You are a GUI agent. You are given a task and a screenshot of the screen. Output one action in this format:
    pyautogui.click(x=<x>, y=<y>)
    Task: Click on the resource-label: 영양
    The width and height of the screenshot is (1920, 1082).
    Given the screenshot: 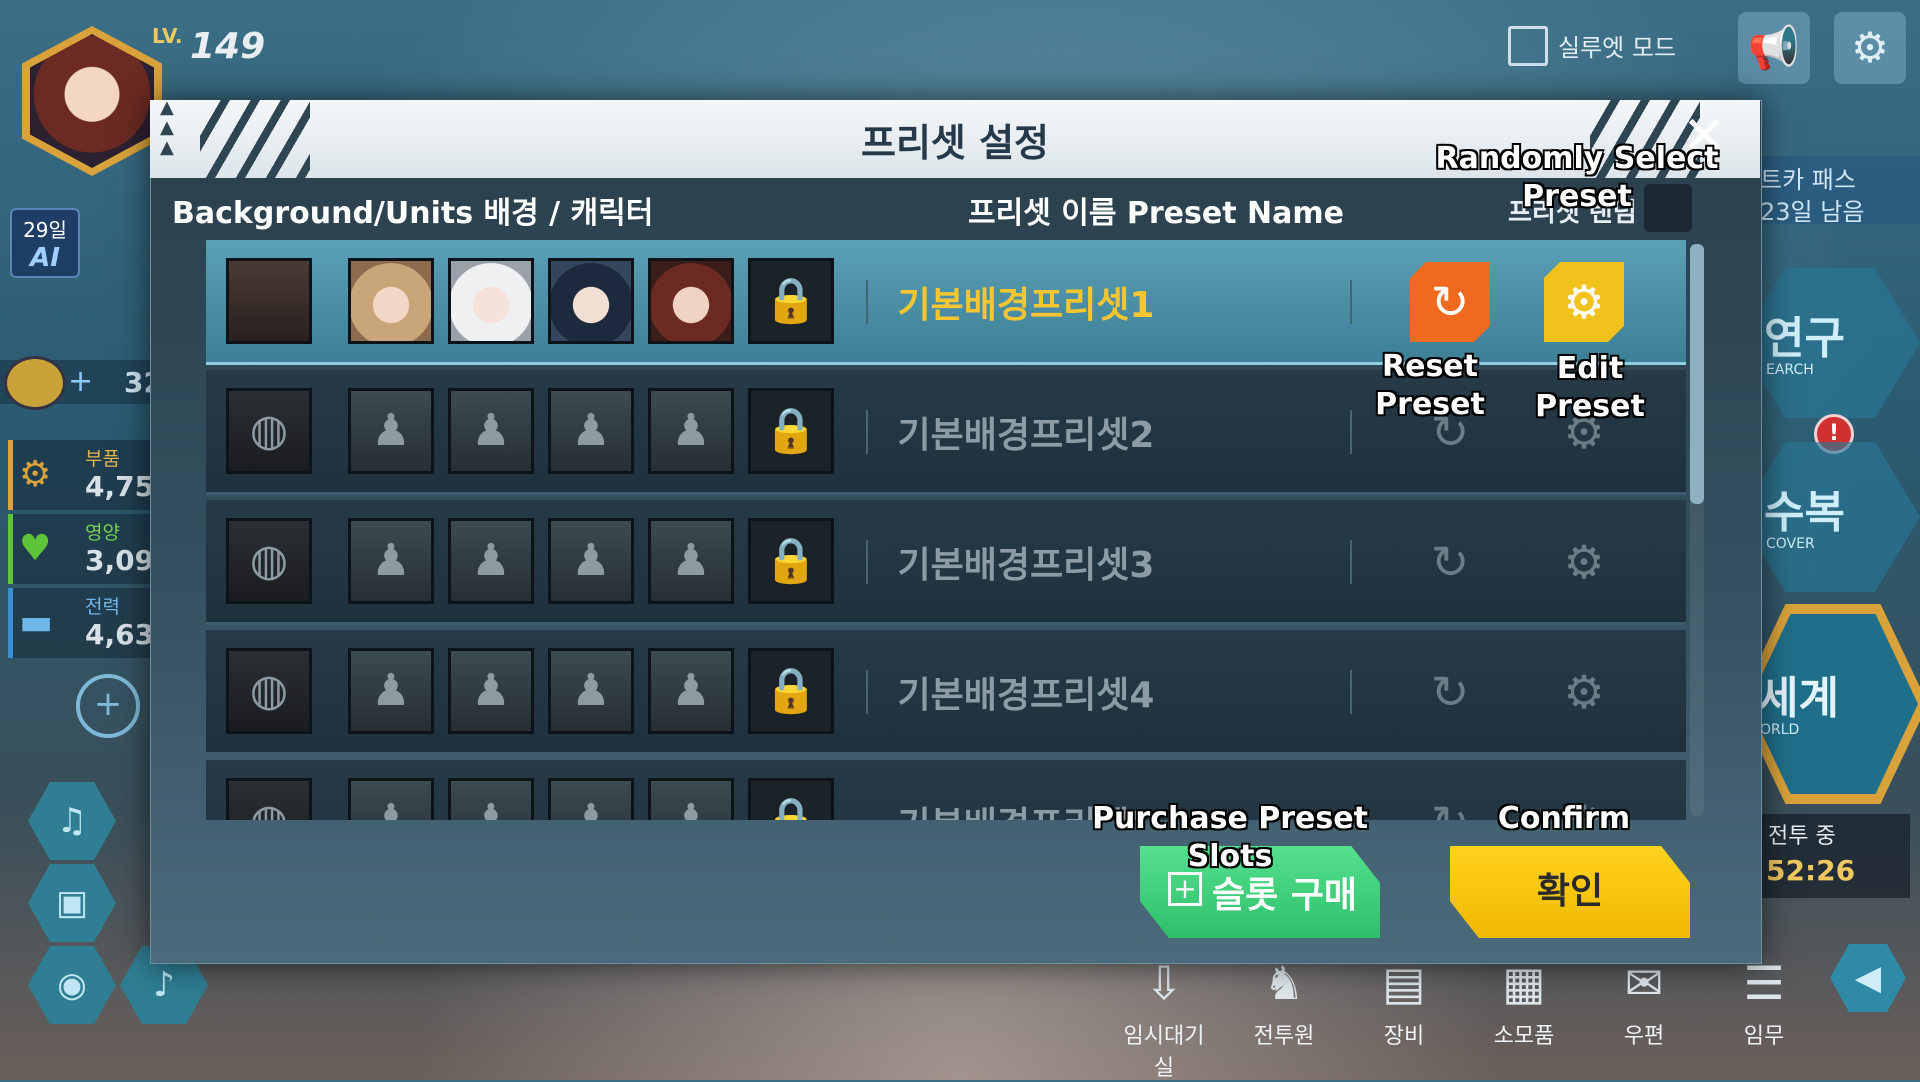 What is the action you would take?
    pyautogui.click(x=102, y=533)
    